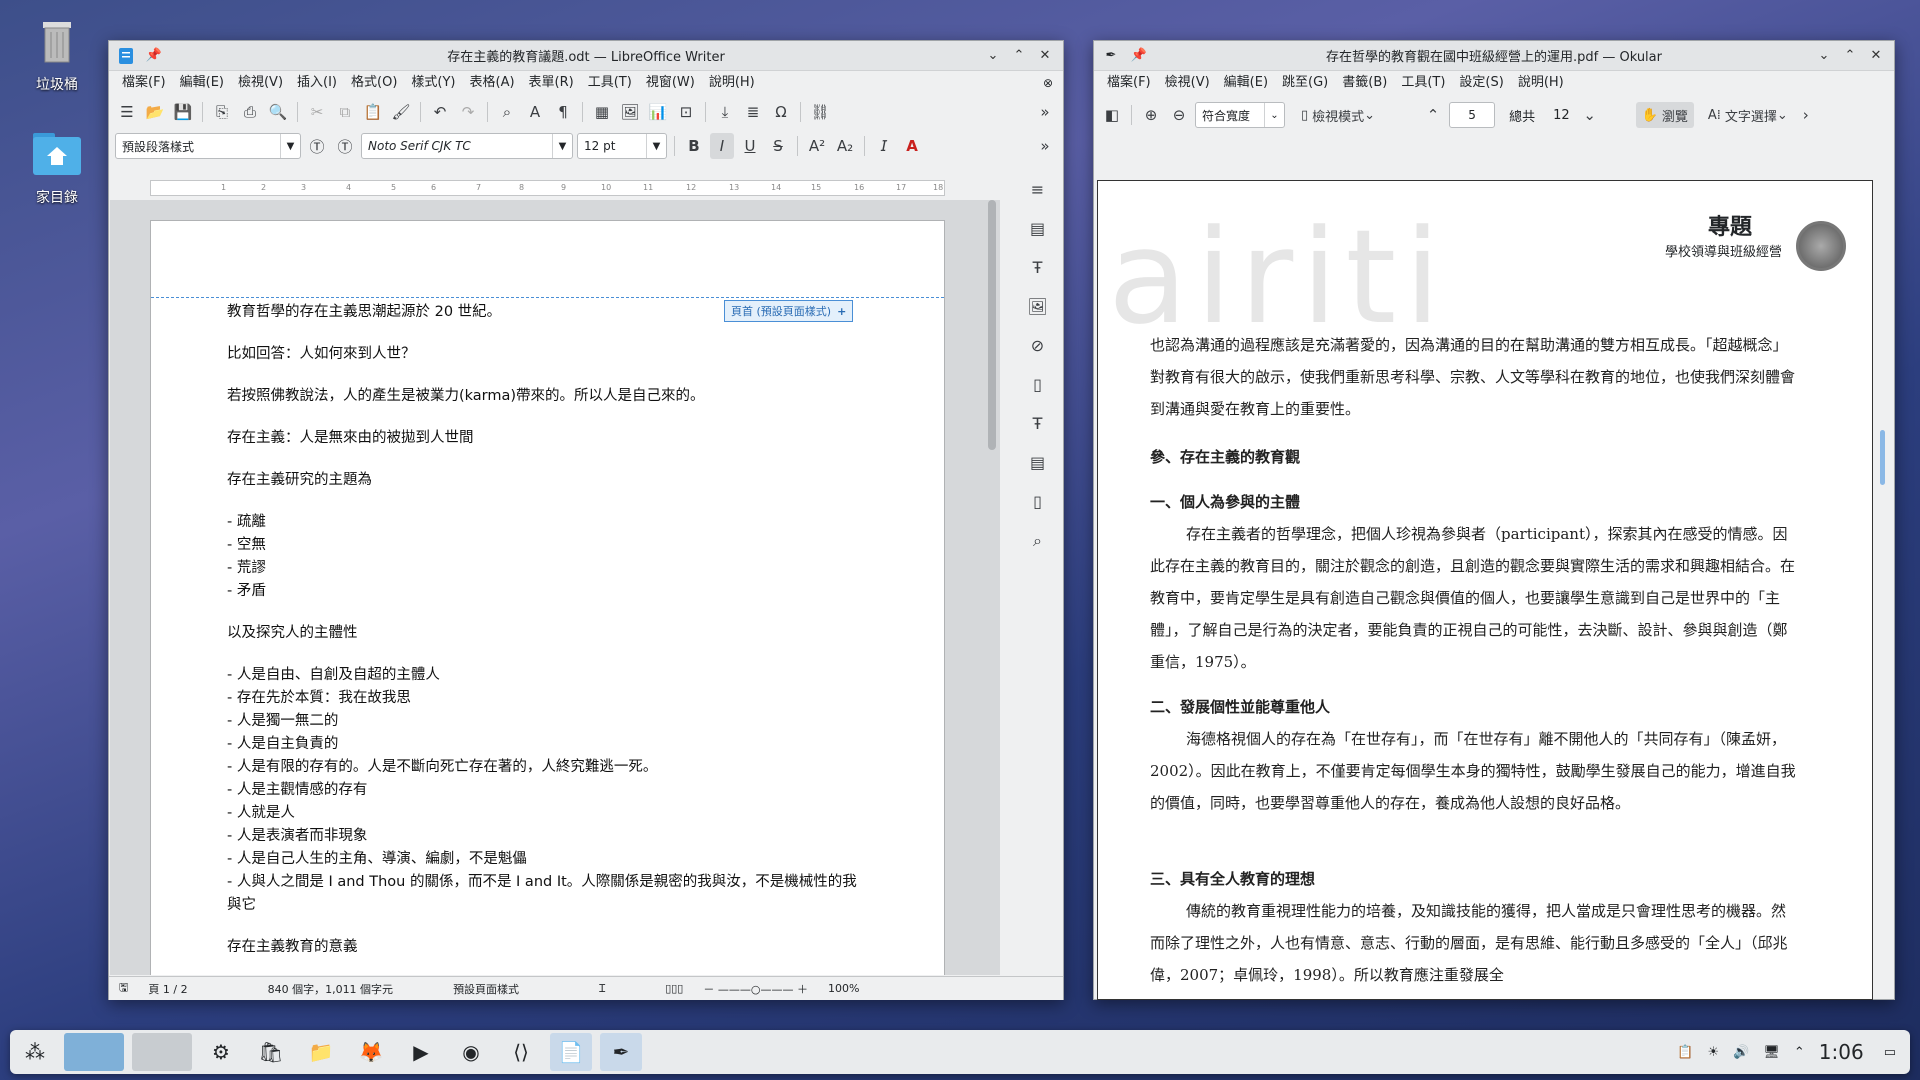 Image resolution: width=1920 pixels, height=1080 pixels. Describe the element at coordinates (1037, 189) in the screenshot. I see `sidebar-menu-icon: ≡` at that location.